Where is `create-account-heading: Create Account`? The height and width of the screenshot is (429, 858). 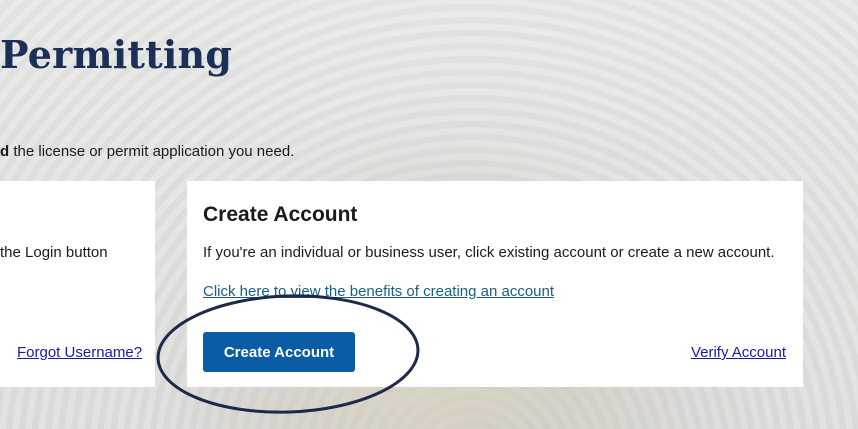 create-account-heading: Create Account is located at coordinates (280, 214).